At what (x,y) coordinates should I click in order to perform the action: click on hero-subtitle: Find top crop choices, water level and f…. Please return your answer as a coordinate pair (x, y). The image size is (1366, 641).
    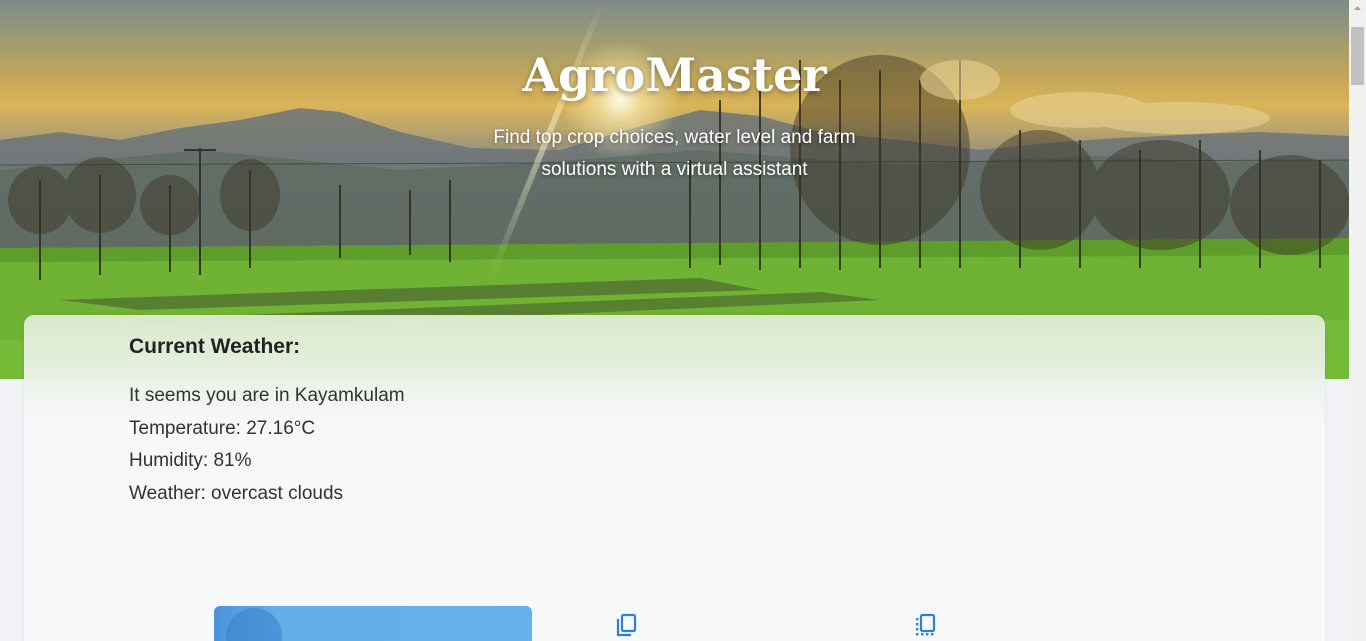
    Looking at the image, I should click on (674, 154).